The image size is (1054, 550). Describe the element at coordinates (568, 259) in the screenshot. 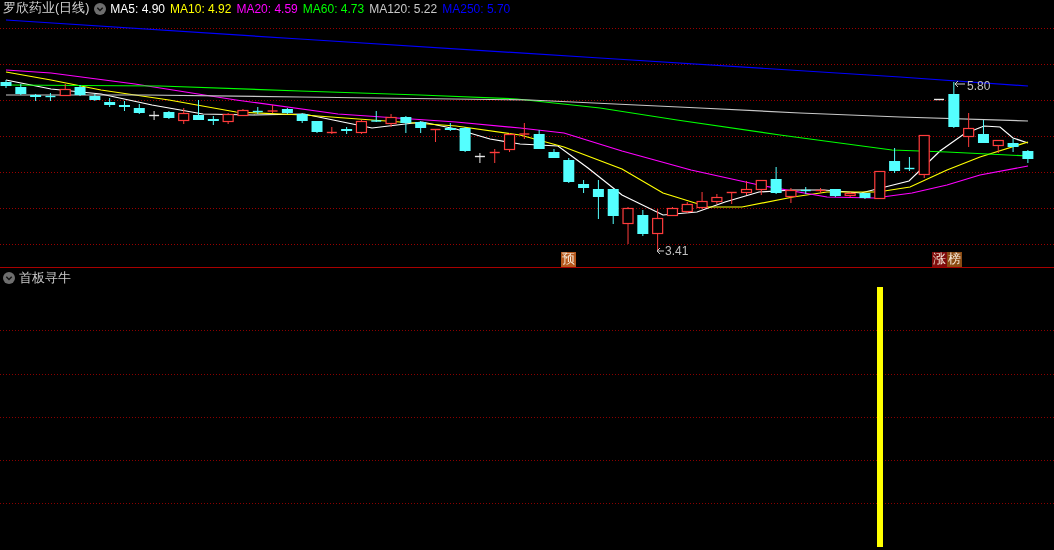

I see `signal-tag: 预` at that location.